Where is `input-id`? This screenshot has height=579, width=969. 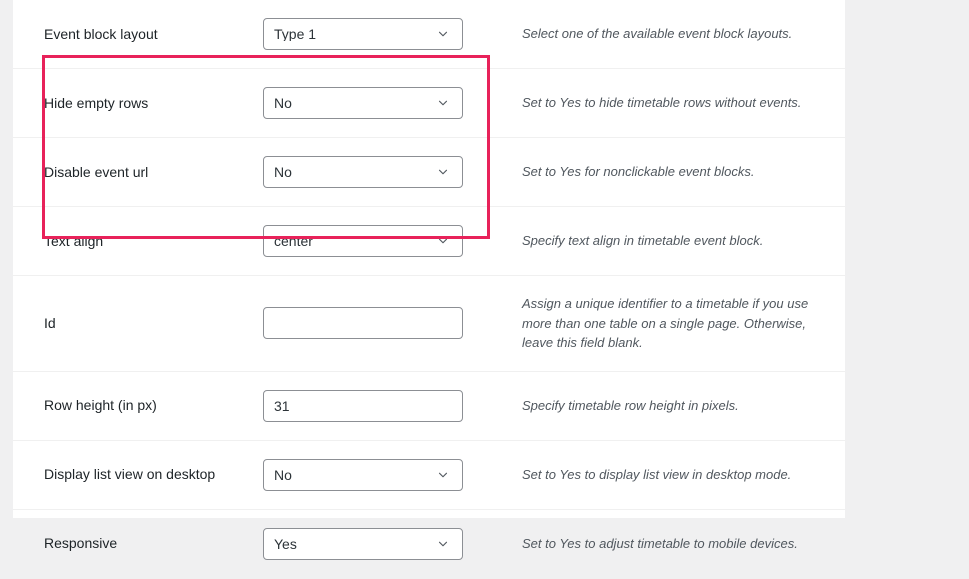
input-id is located at coordinates (363, 323).